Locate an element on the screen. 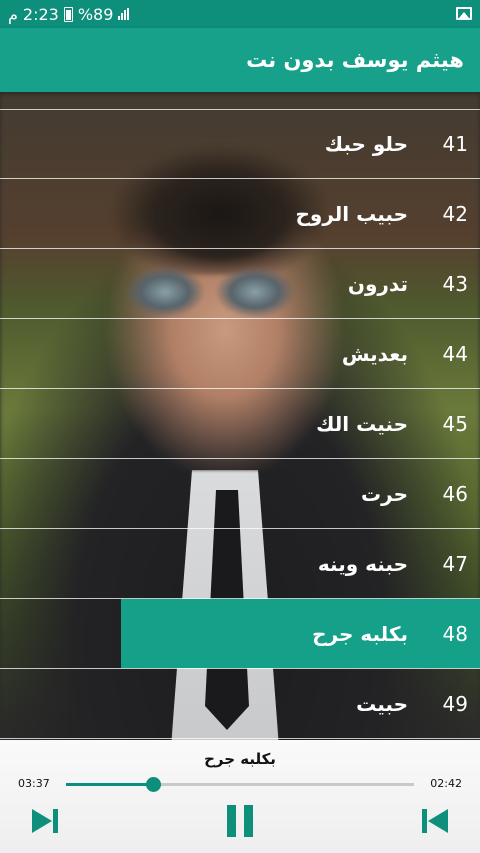 The image size is (480, 853). status-right is located at coordinates (464, 14).